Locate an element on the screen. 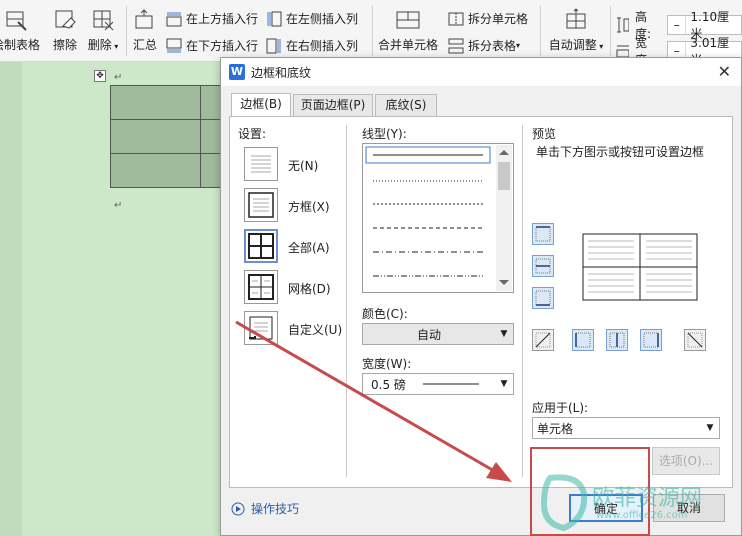 This screenshot has height=536, width=742. watermark-brand: 欧菲资源网 is located at coordinates (647, 498).